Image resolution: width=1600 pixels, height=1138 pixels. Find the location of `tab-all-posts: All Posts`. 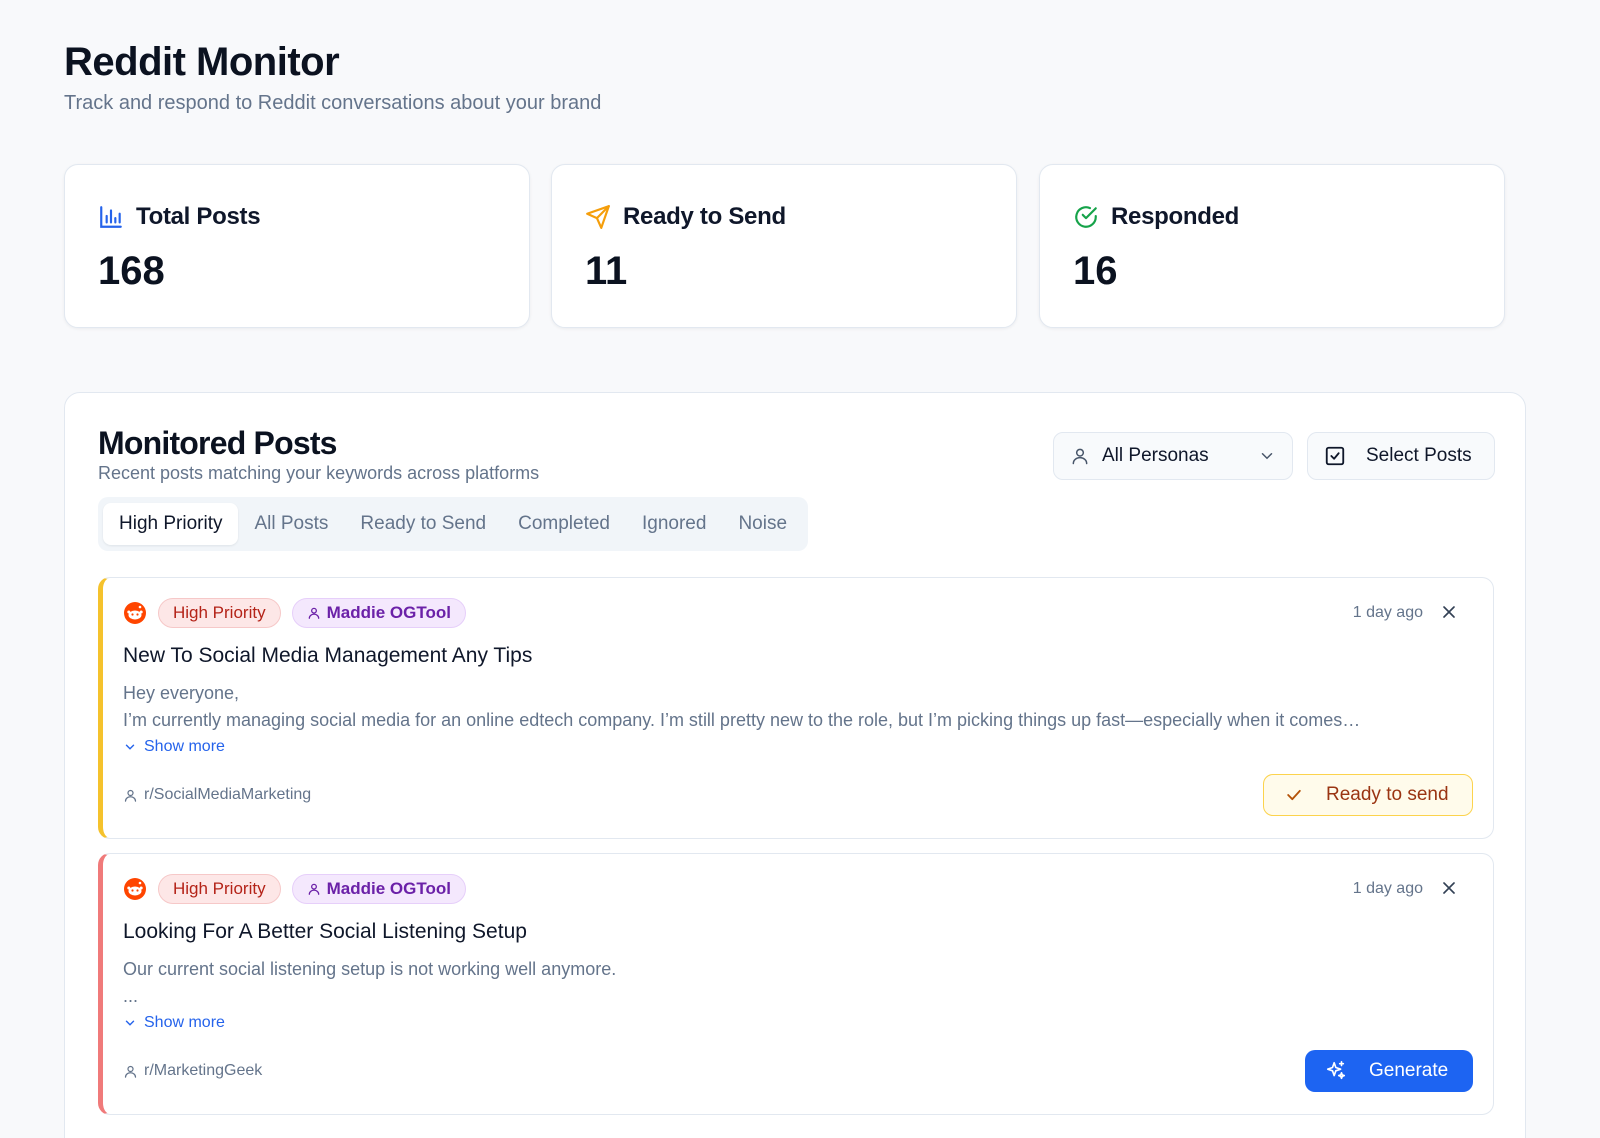

tab-all-posts: All Posts is located at coordinates (291, 524).